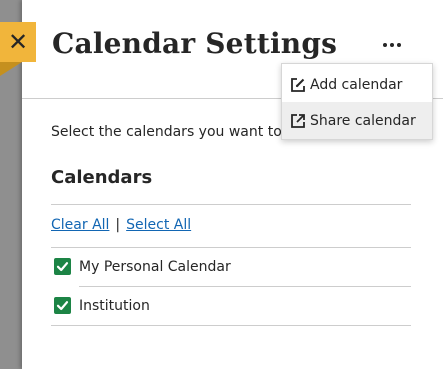  I want to click on calendar-item-institution: Institution, so click(102, 305).